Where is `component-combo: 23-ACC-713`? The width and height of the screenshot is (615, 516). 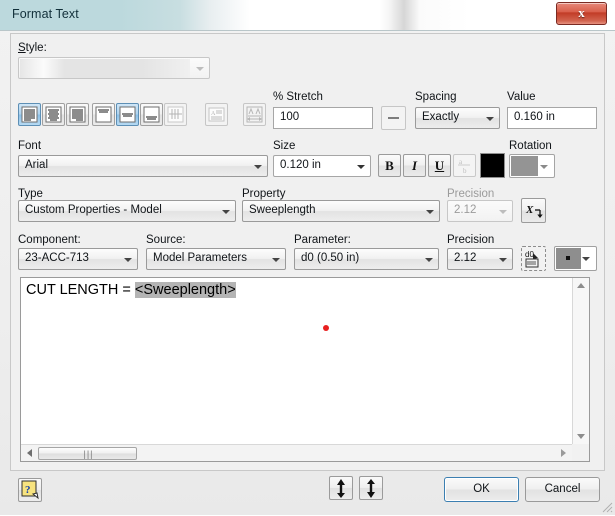
component-combo: 23-ACC-713 is located at coordinates (78, 259).